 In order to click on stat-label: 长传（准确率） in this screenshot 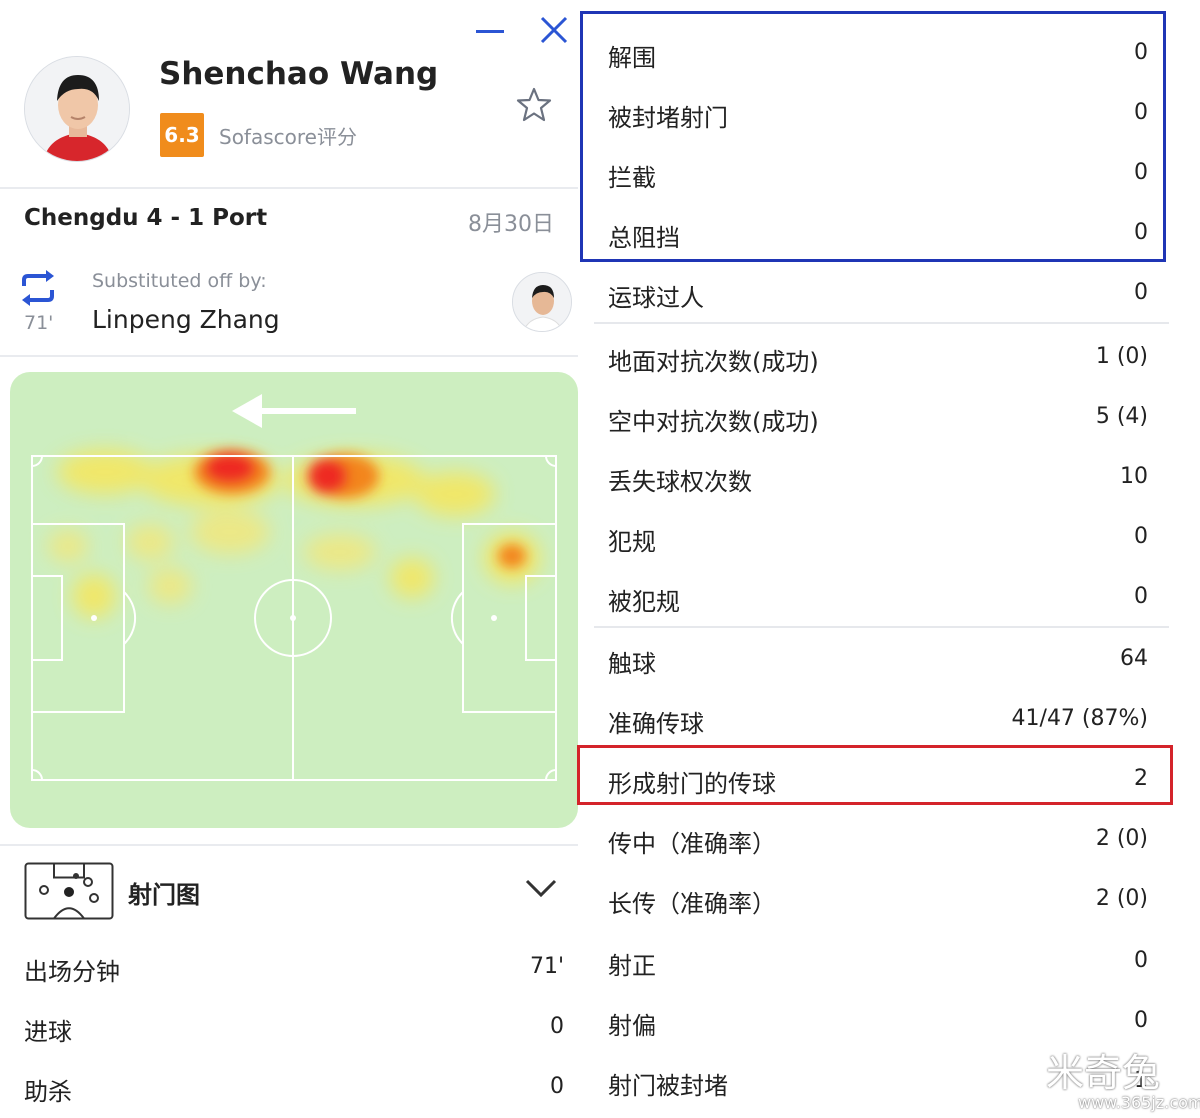, I will do `click(692, 904)`.